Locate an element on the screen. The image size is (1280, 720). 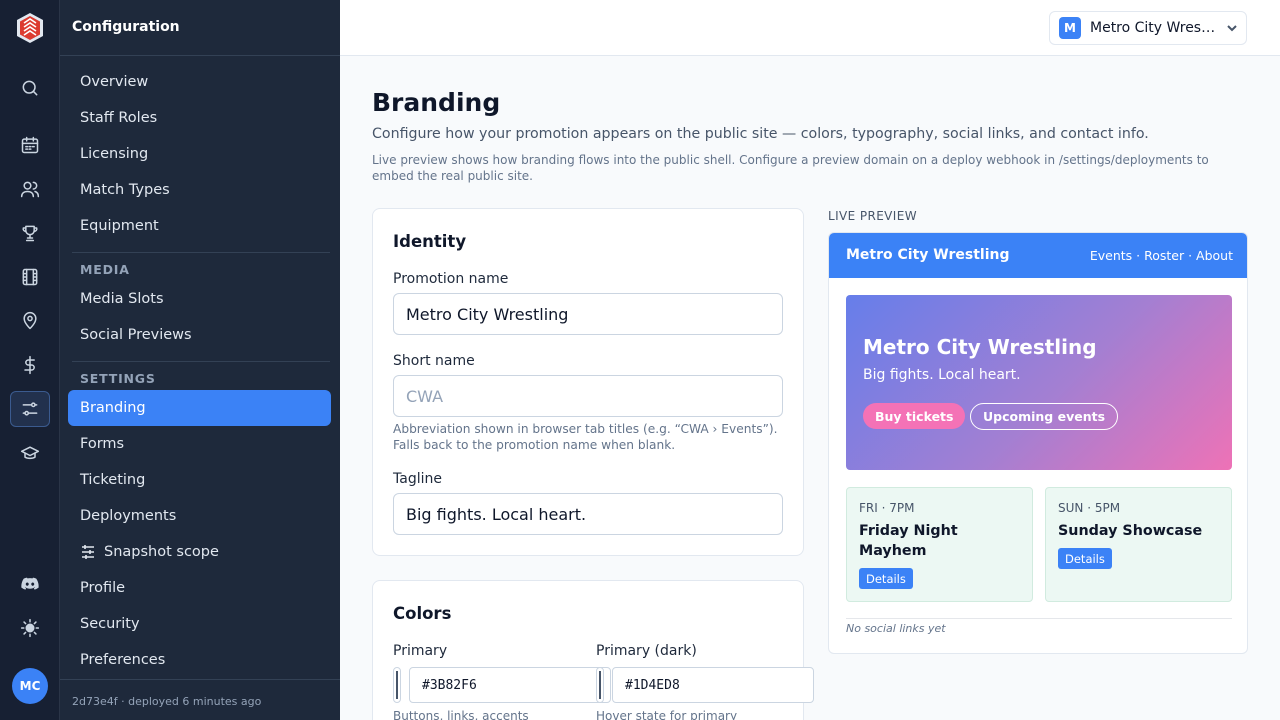
sidebar-title: Configuration is located at coordinates (126, 27).